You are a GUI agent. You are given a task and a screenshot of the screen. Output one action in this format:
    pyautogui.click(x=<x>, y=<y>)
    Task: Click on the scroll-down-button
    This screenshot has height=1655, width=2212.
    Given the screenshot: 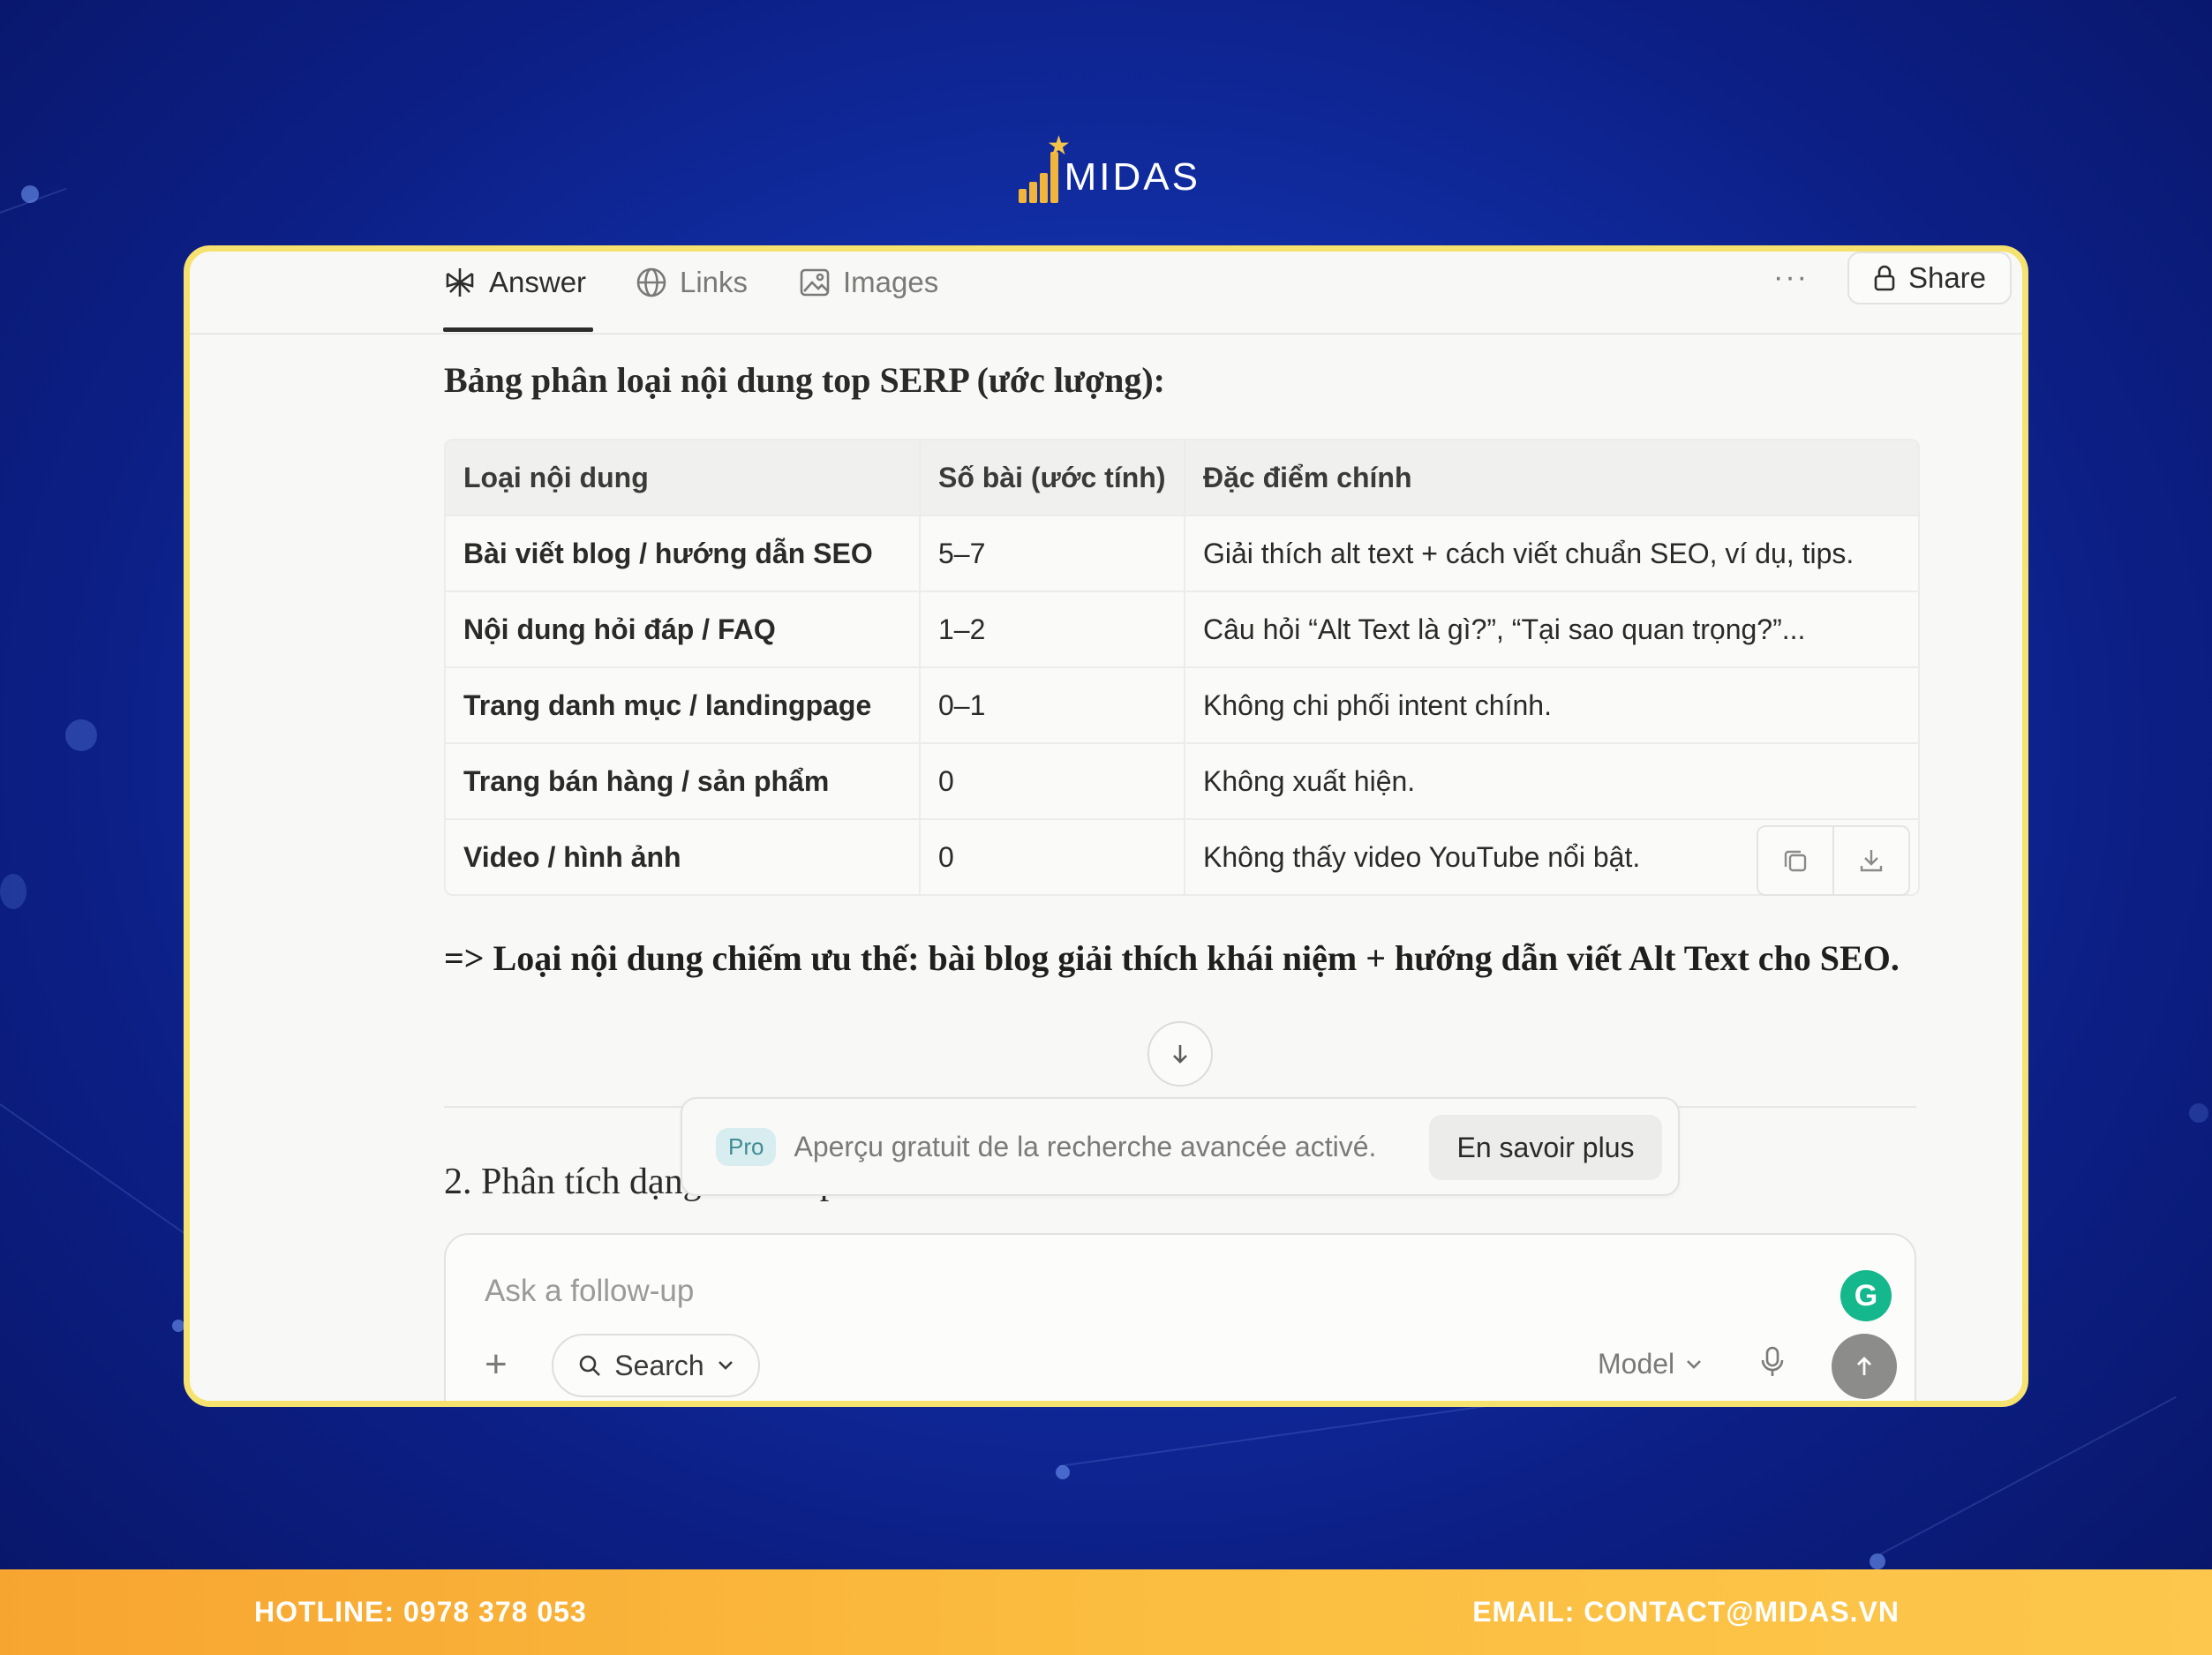 What is the action you would take?
    pyautogui.click(x=1180, y=1054)
    